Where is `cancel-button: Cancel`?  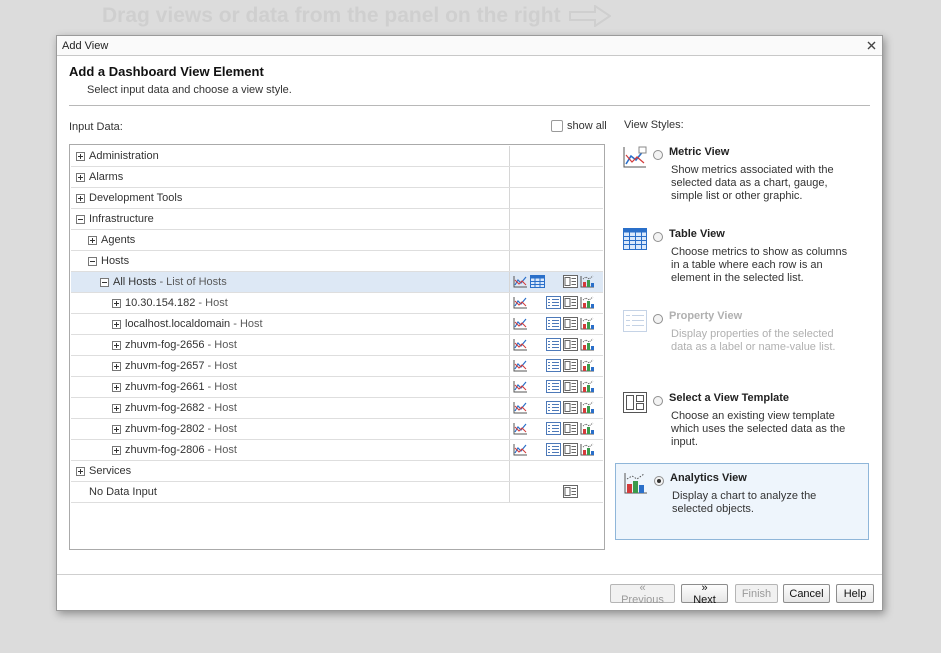 cancel-button: Cancel is located at coordinates (806, 593).